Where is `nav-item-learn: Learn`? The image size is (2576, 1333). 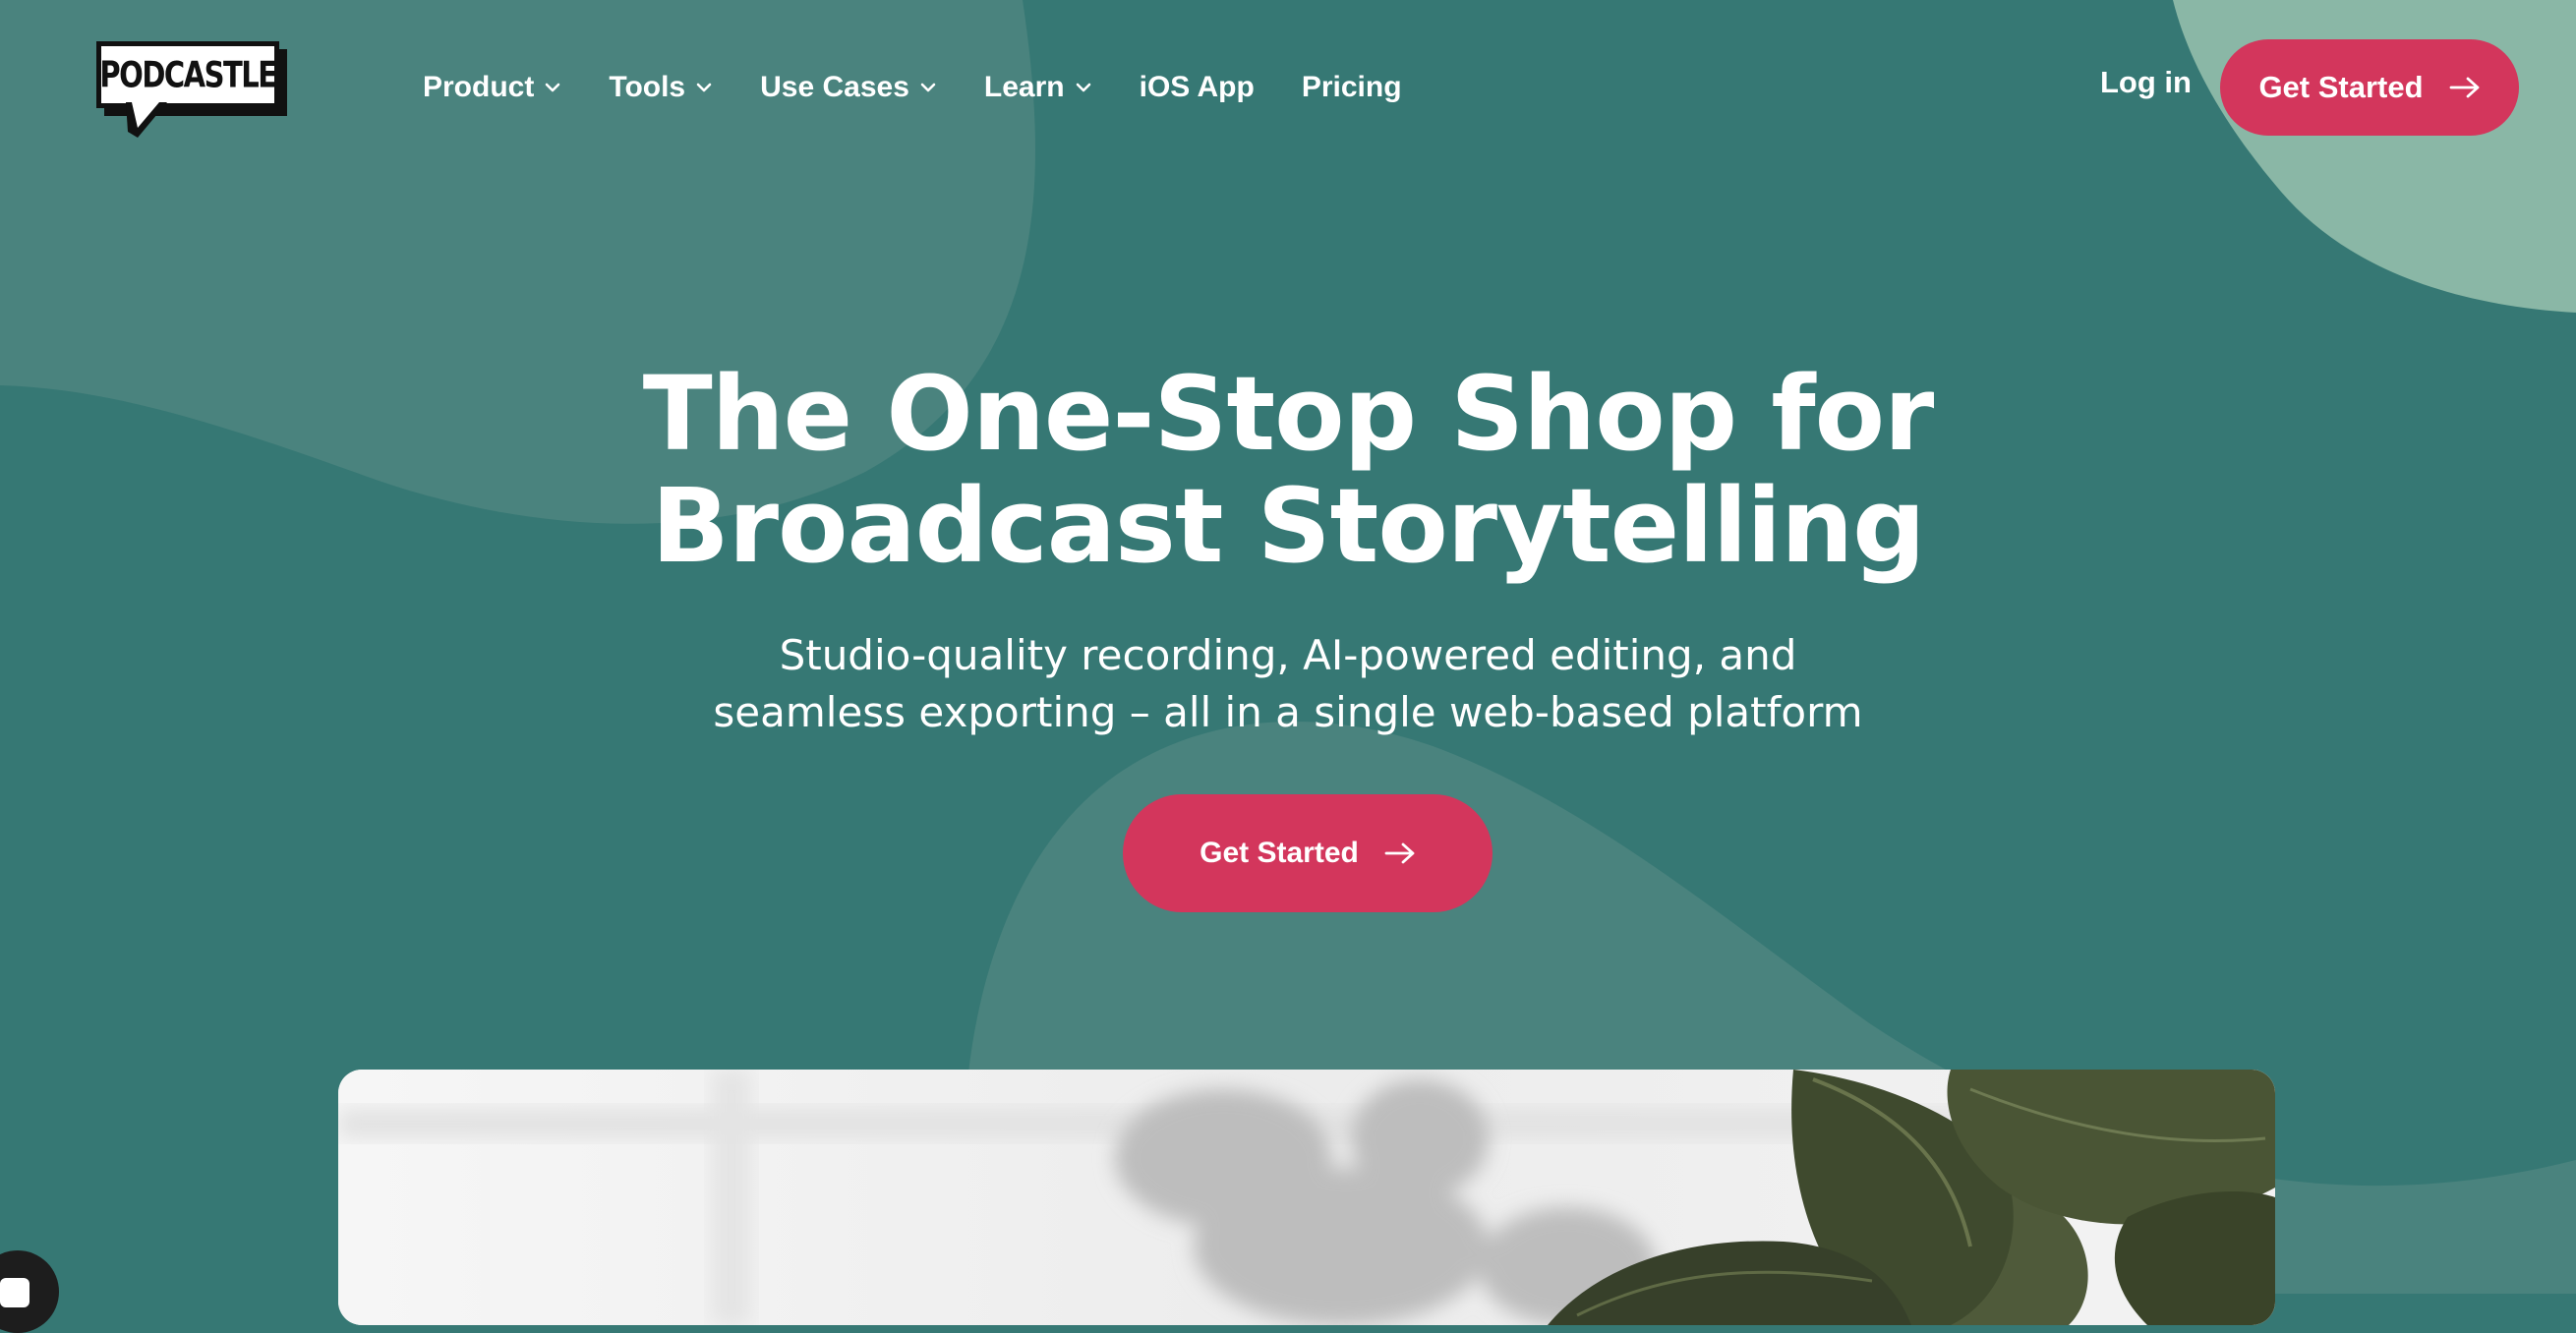
nav-item-learn: Learn is located at coordinates (1038, 87).